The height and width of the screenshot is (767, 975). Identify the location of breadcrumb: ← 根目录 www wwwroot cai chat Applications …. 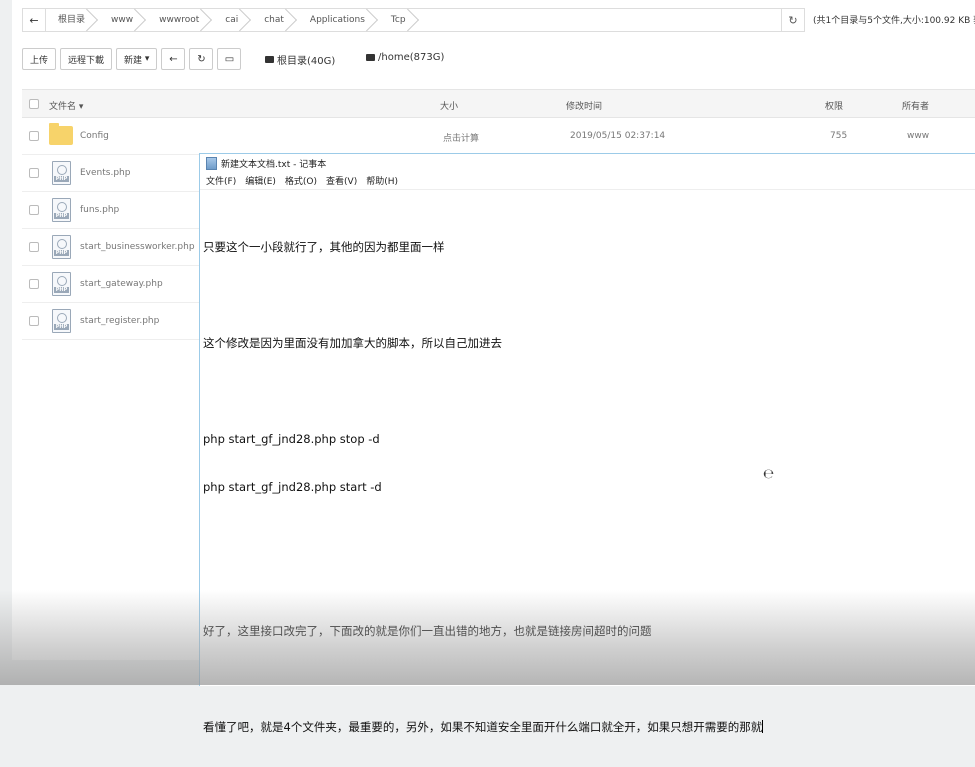
(402, 20).